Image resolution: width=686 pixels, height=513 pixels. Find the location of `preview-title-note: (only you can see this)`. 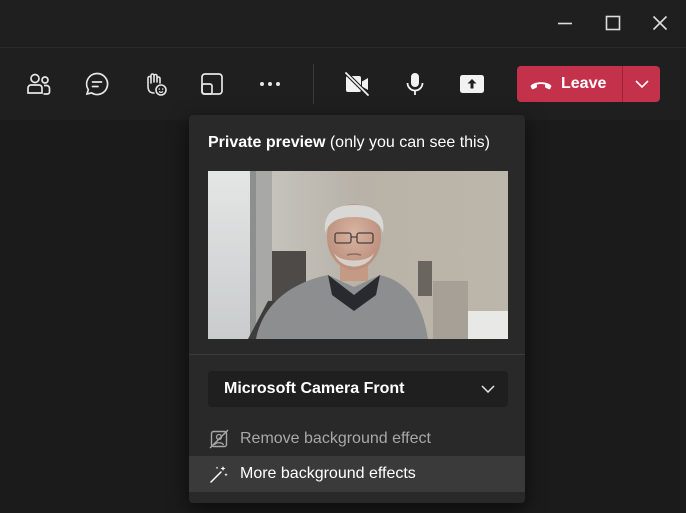

preview-title-note: (only you can see this) is located at coordinates (407, 142).